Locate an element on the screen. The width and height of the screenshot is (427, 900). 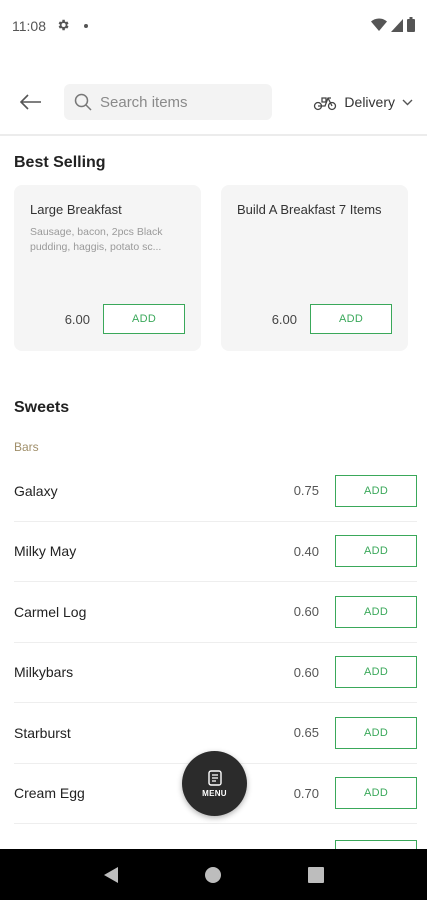
status-right is located at coordinates (393, 26).